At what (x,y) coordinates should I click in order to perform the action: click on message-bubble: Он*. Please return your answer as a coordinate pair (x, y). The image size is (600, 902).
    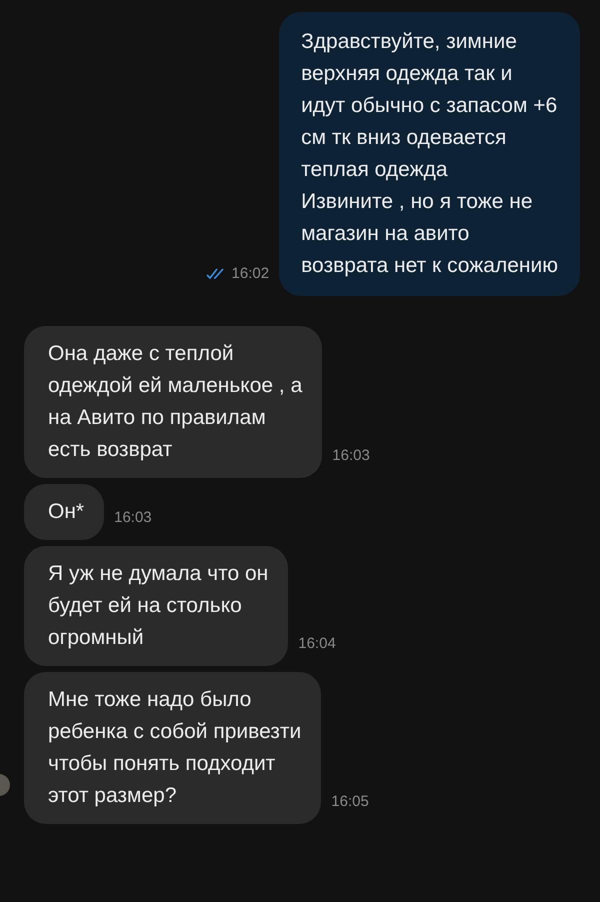
    Looking at the image, I should click on (64, 512).